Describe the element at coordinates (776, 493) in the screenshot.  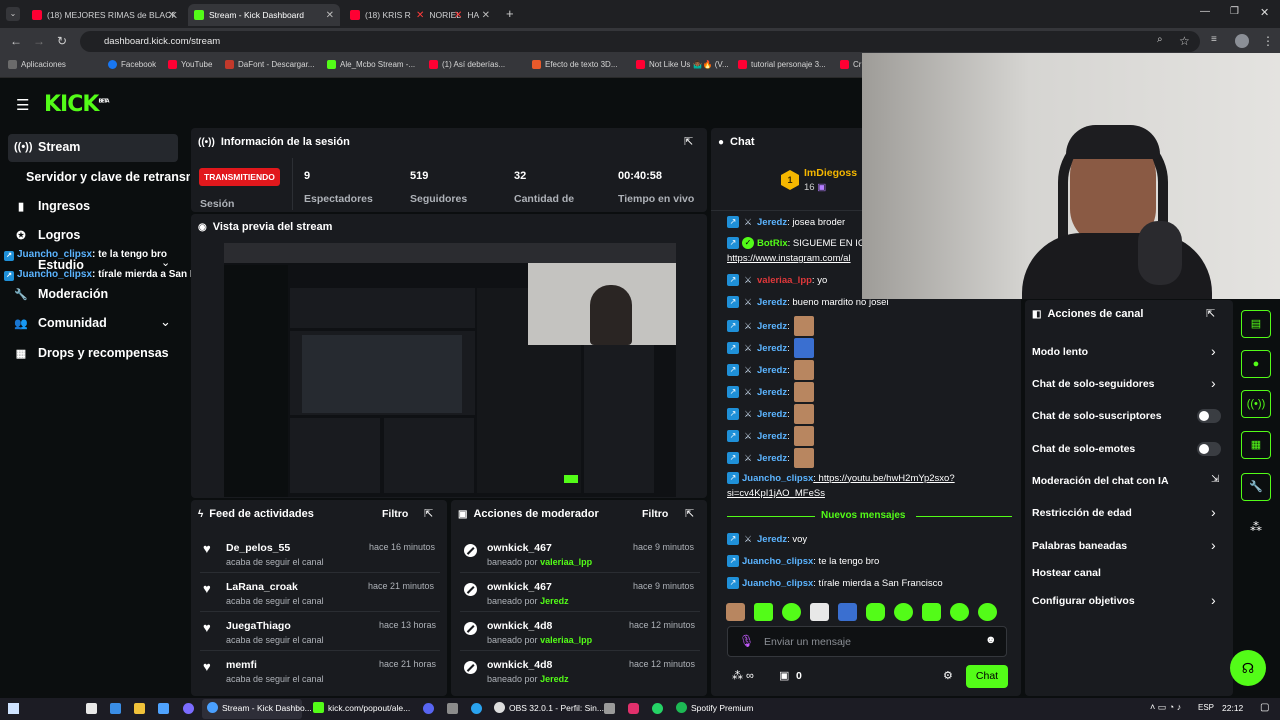
I see `chat-link: si=cv4KpI1jAO_MFeSs` at that location.